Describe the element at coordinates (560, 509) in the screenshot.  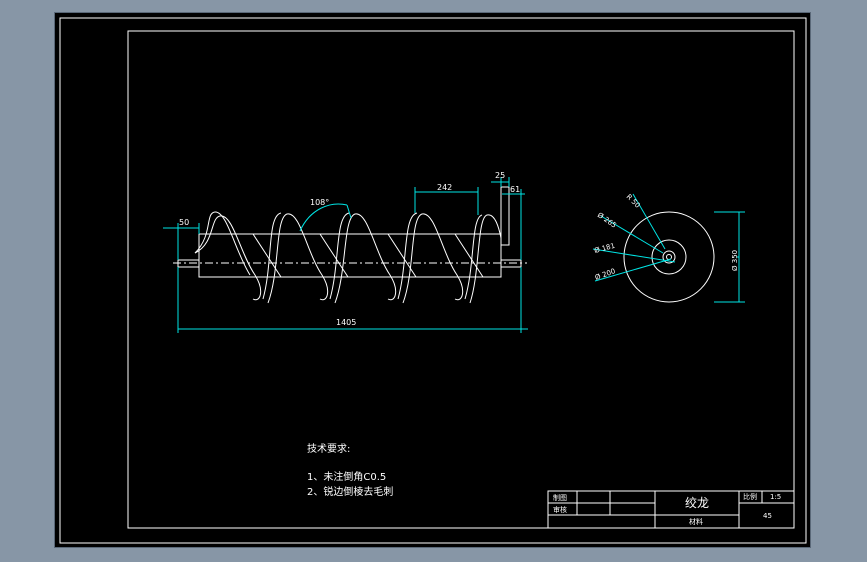
I see `checked-by-label: 审核` at that location.